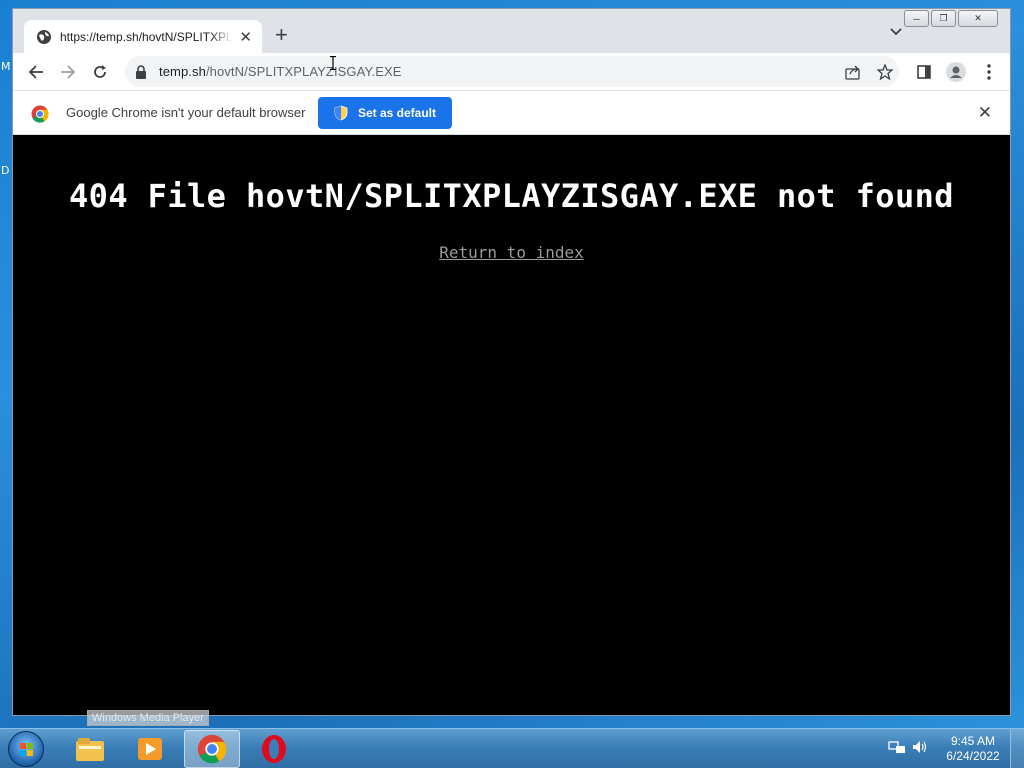 This screenshot has width=1024, height=768. I want to click on taskbar-chrome, so click(212, 749).